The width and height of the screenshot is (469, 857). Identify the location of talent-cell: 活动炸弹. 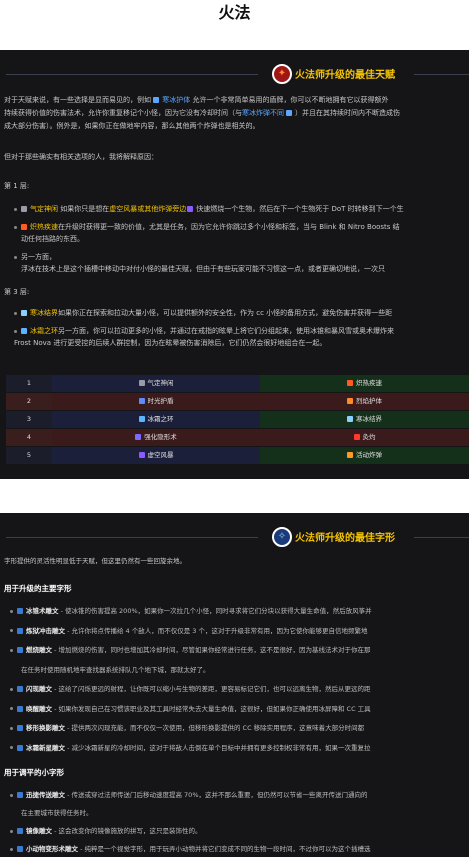
(364, 455).